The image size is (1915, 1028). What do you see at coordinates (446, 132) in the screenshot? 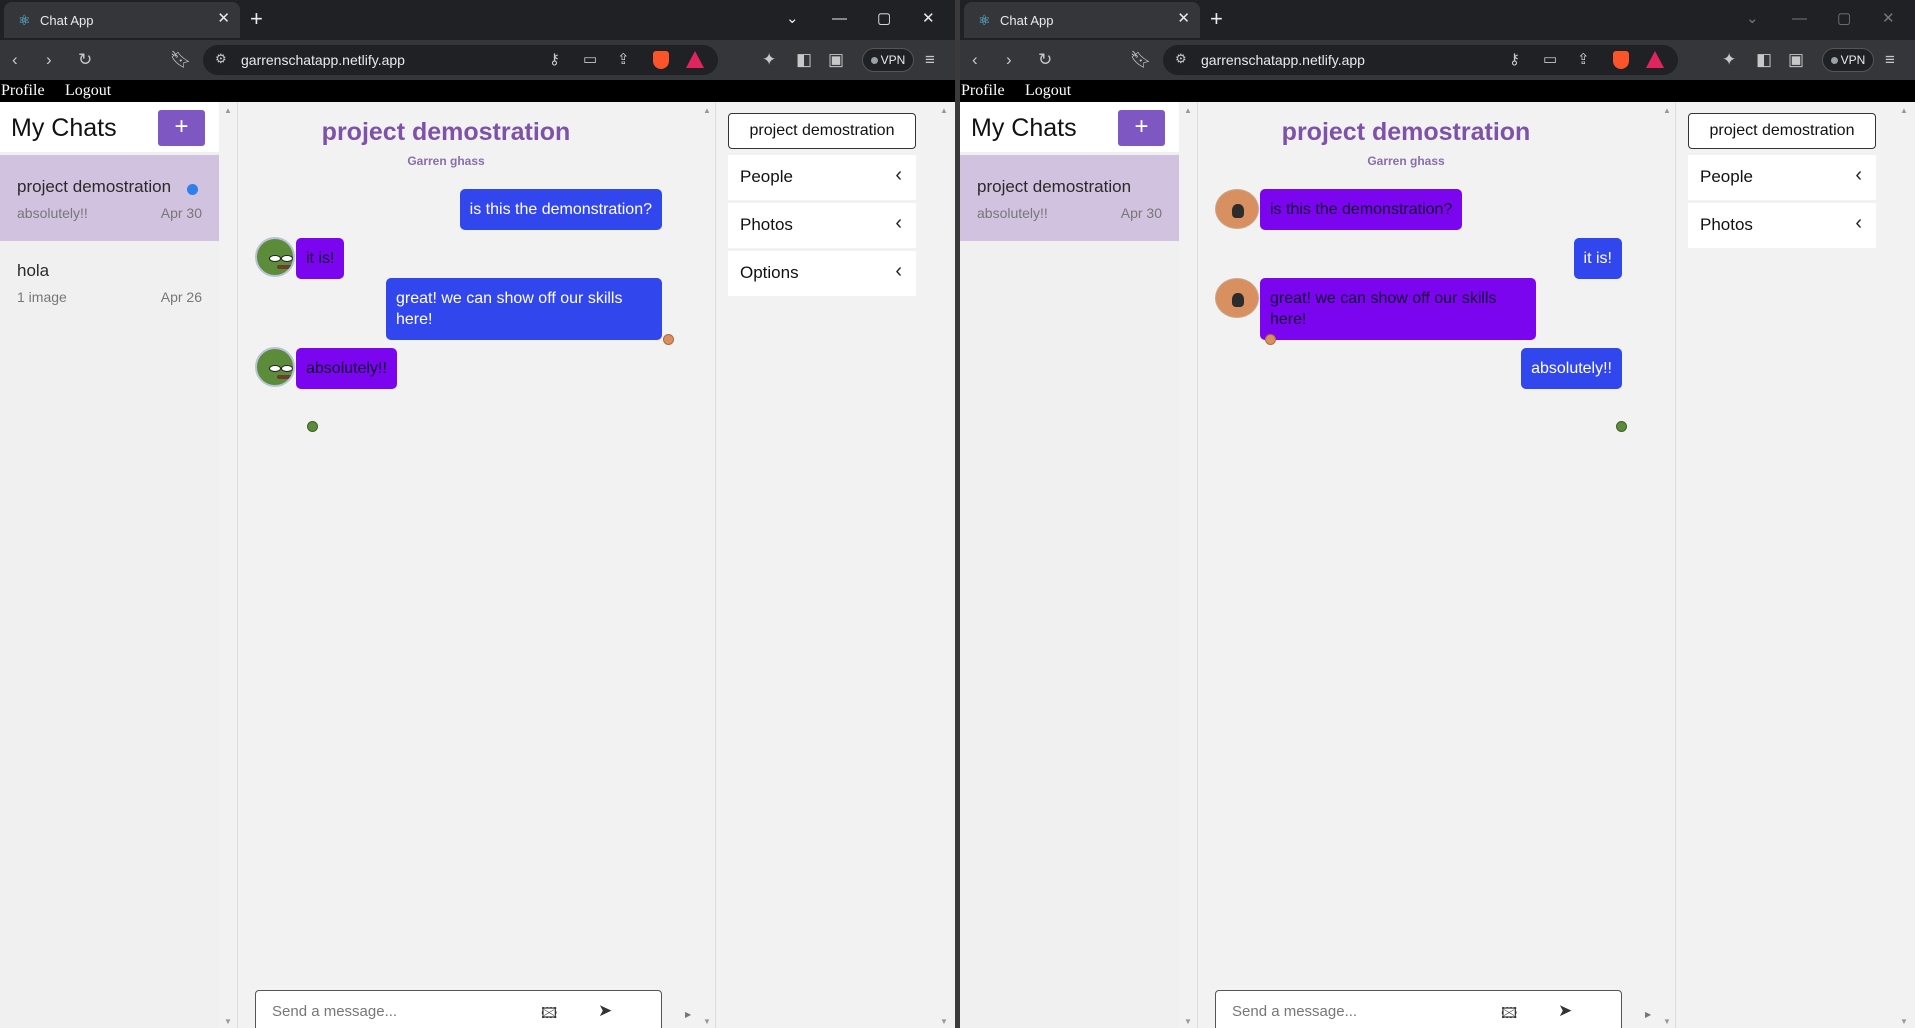
I see `chat-title: project demostration` at bounding box center [446, 132].